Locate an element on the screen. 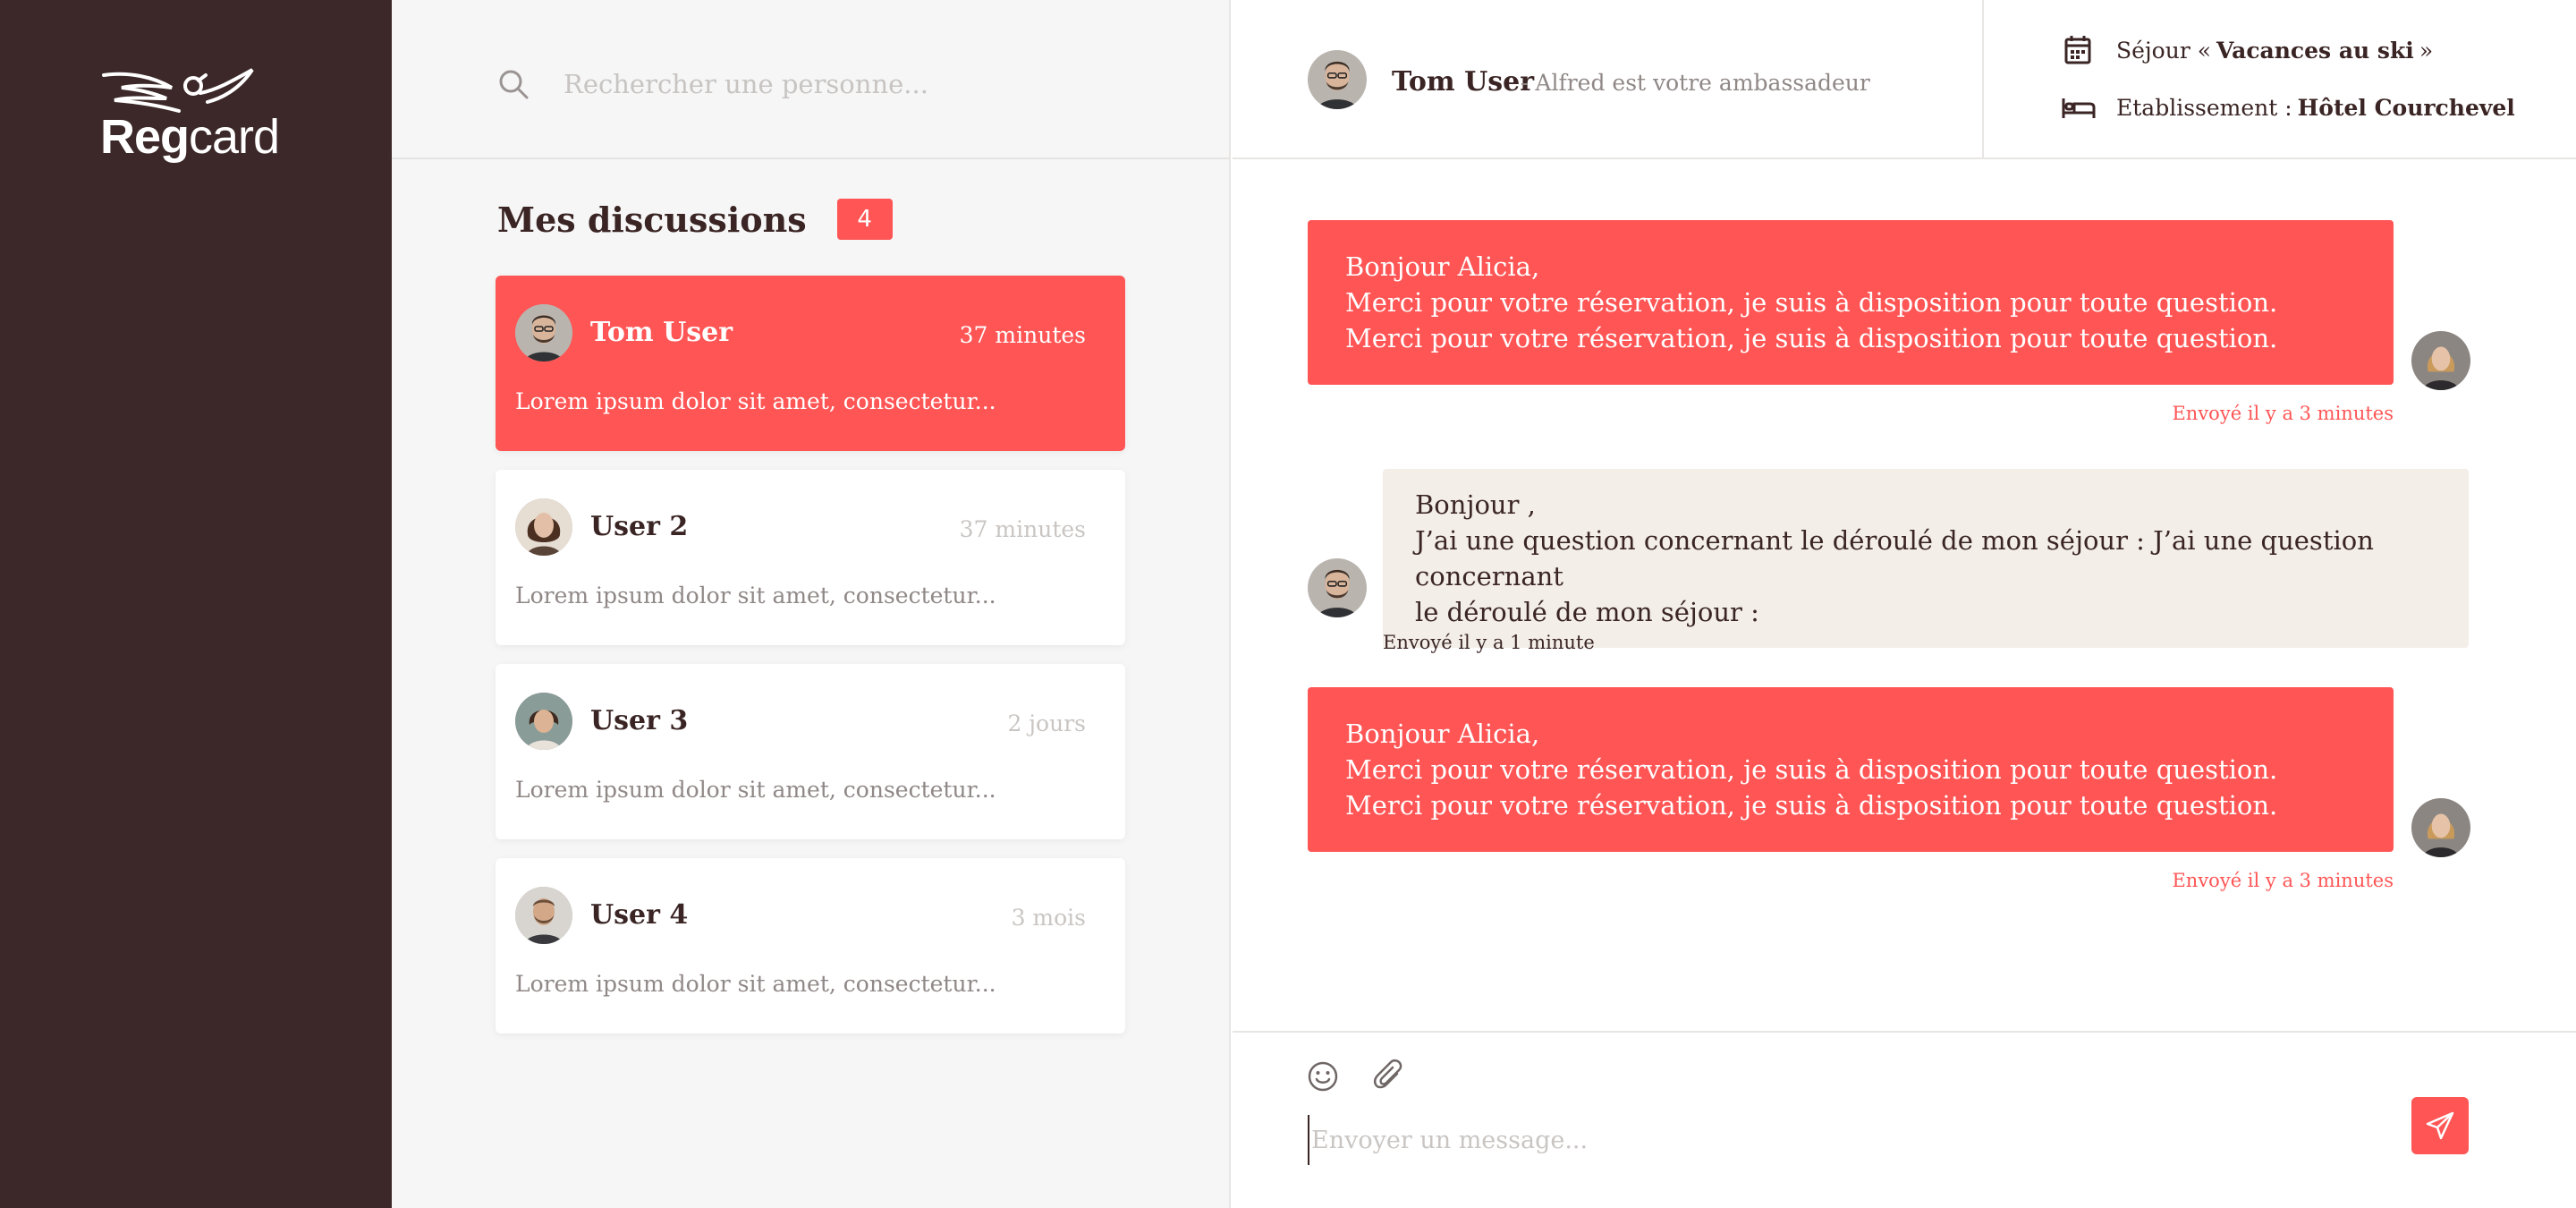  header-divider is located at coordinates (1983, 79).